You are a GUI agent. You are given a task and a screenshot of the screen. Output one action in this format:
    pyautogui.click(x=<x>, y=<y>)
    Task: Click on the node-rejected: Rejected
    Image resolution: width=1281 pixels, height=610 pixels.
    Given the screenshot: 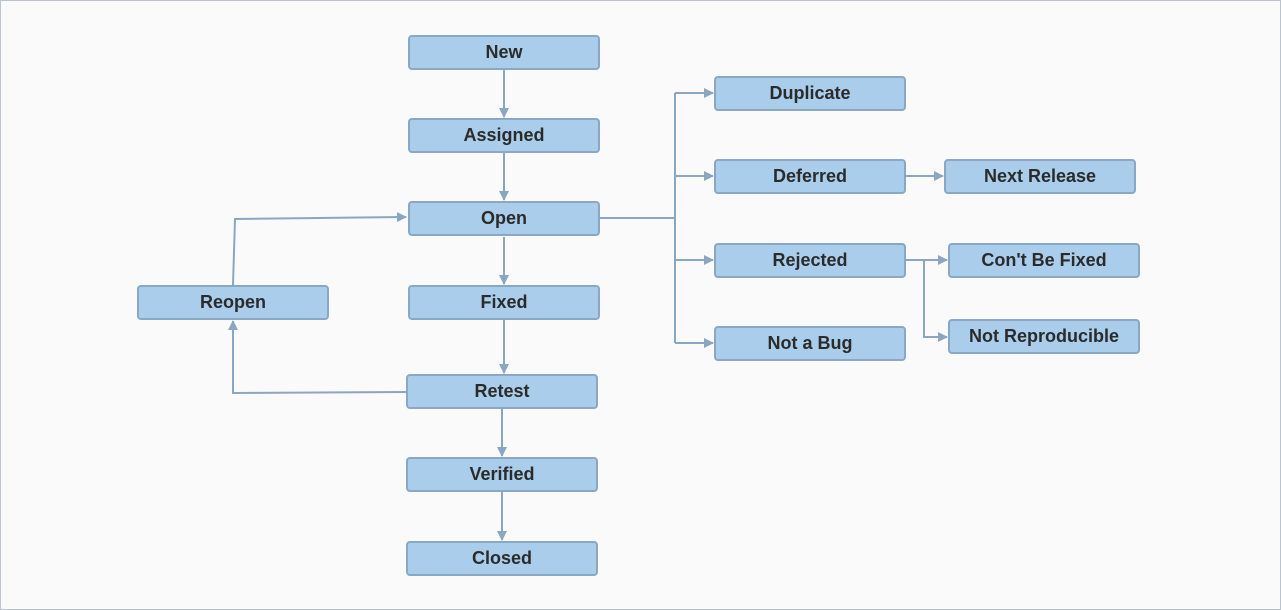 What is the action you would take?
    pyautogui.click(x=810, y=260)
    